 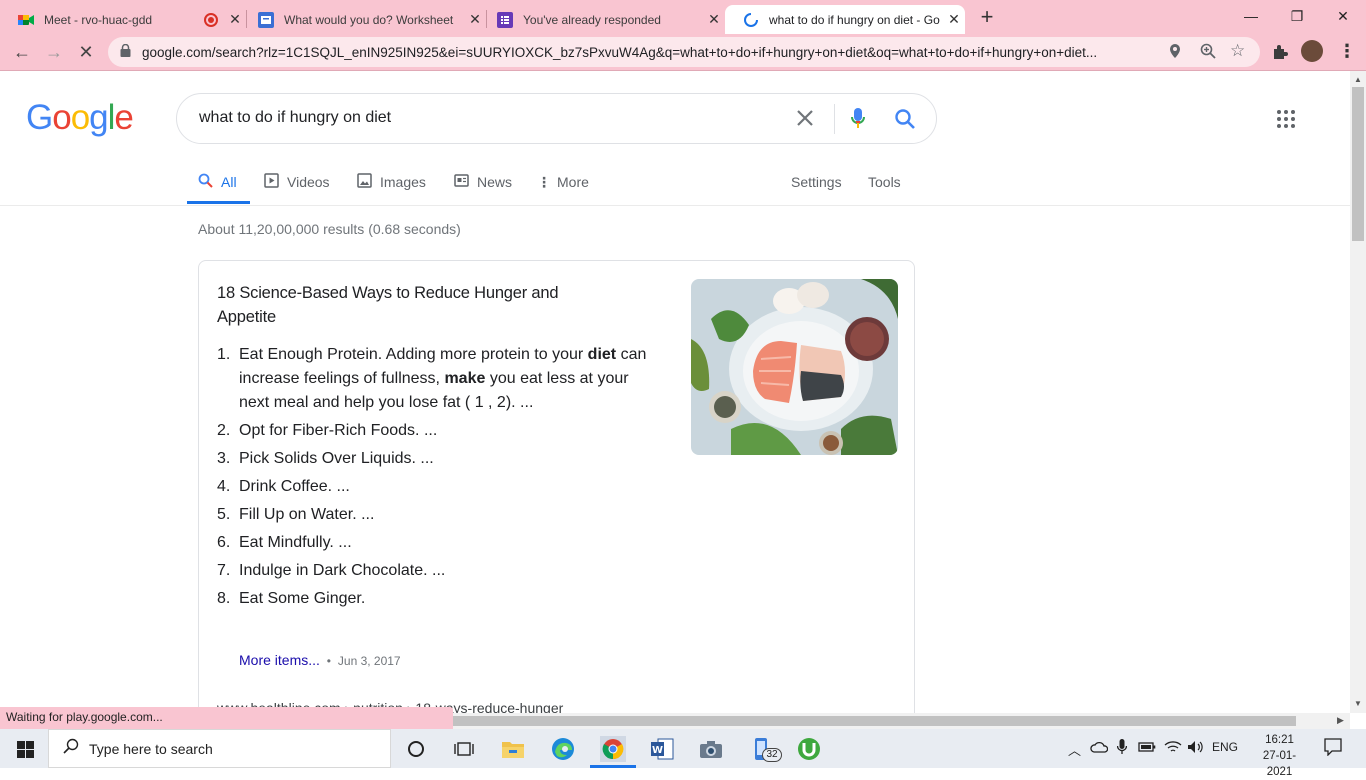 I want to click on video-icon, so click(x=271, y=182).